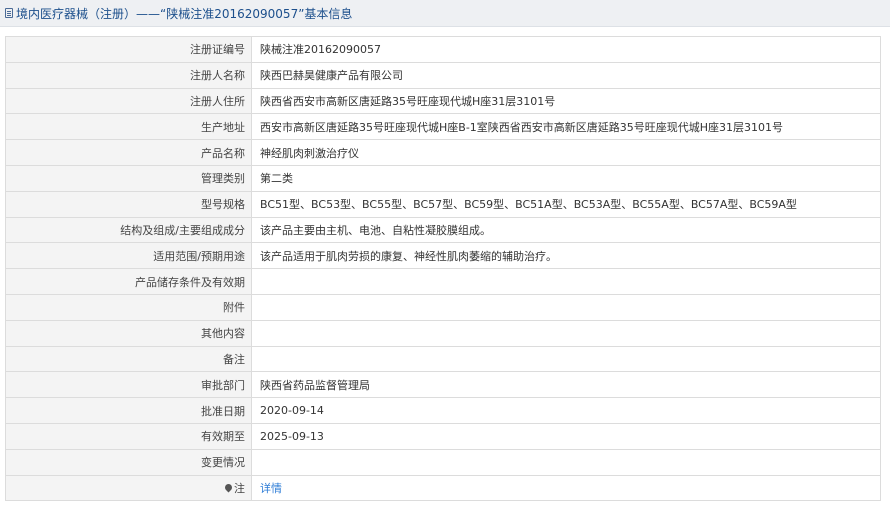 The width and height of the screenshot is (890, 508). What do you see at coordinates (566, 49) in the screenshot?
I see `row-value-registration-number: 陕械注准20162090057` at bounding box center [566, 49].